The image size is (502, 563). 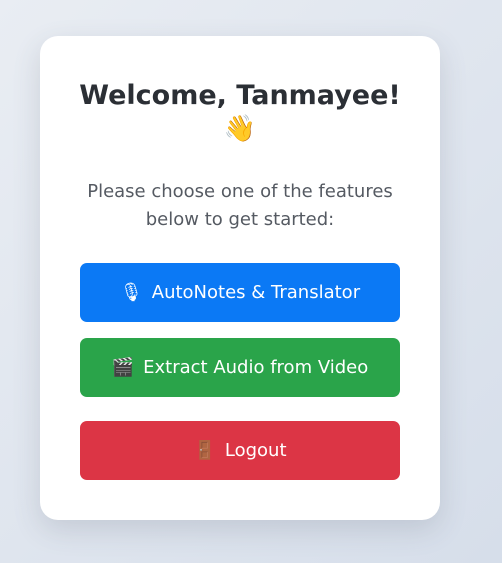 I want to click on extract-audio-button: 🎬 Extract Audio from Video, so click(x=240, y=367).